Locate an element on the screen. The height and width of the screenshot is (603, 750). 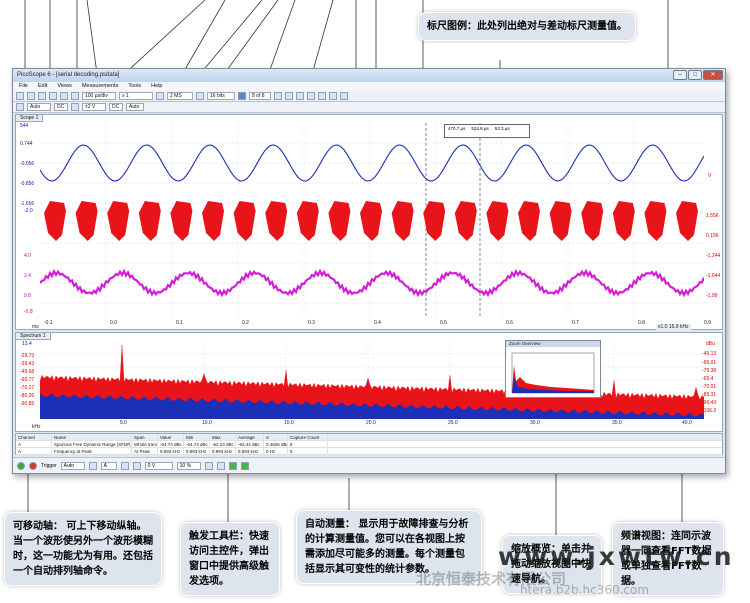
axis-label: -2.0 is located at coordinates (28, 211).